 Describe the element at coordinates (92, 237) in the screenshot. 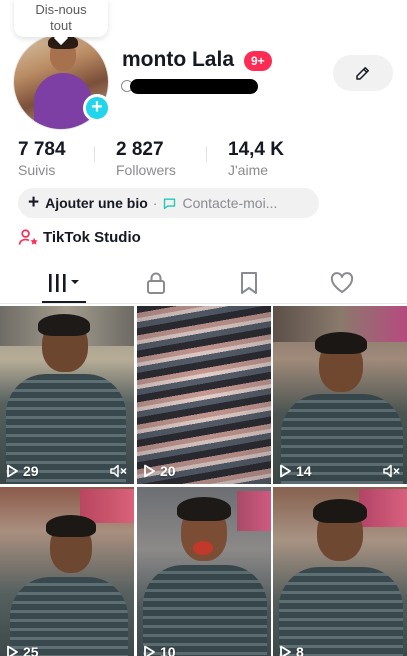

I see `tiktok-studio-label: TikTok Studio` at that location.